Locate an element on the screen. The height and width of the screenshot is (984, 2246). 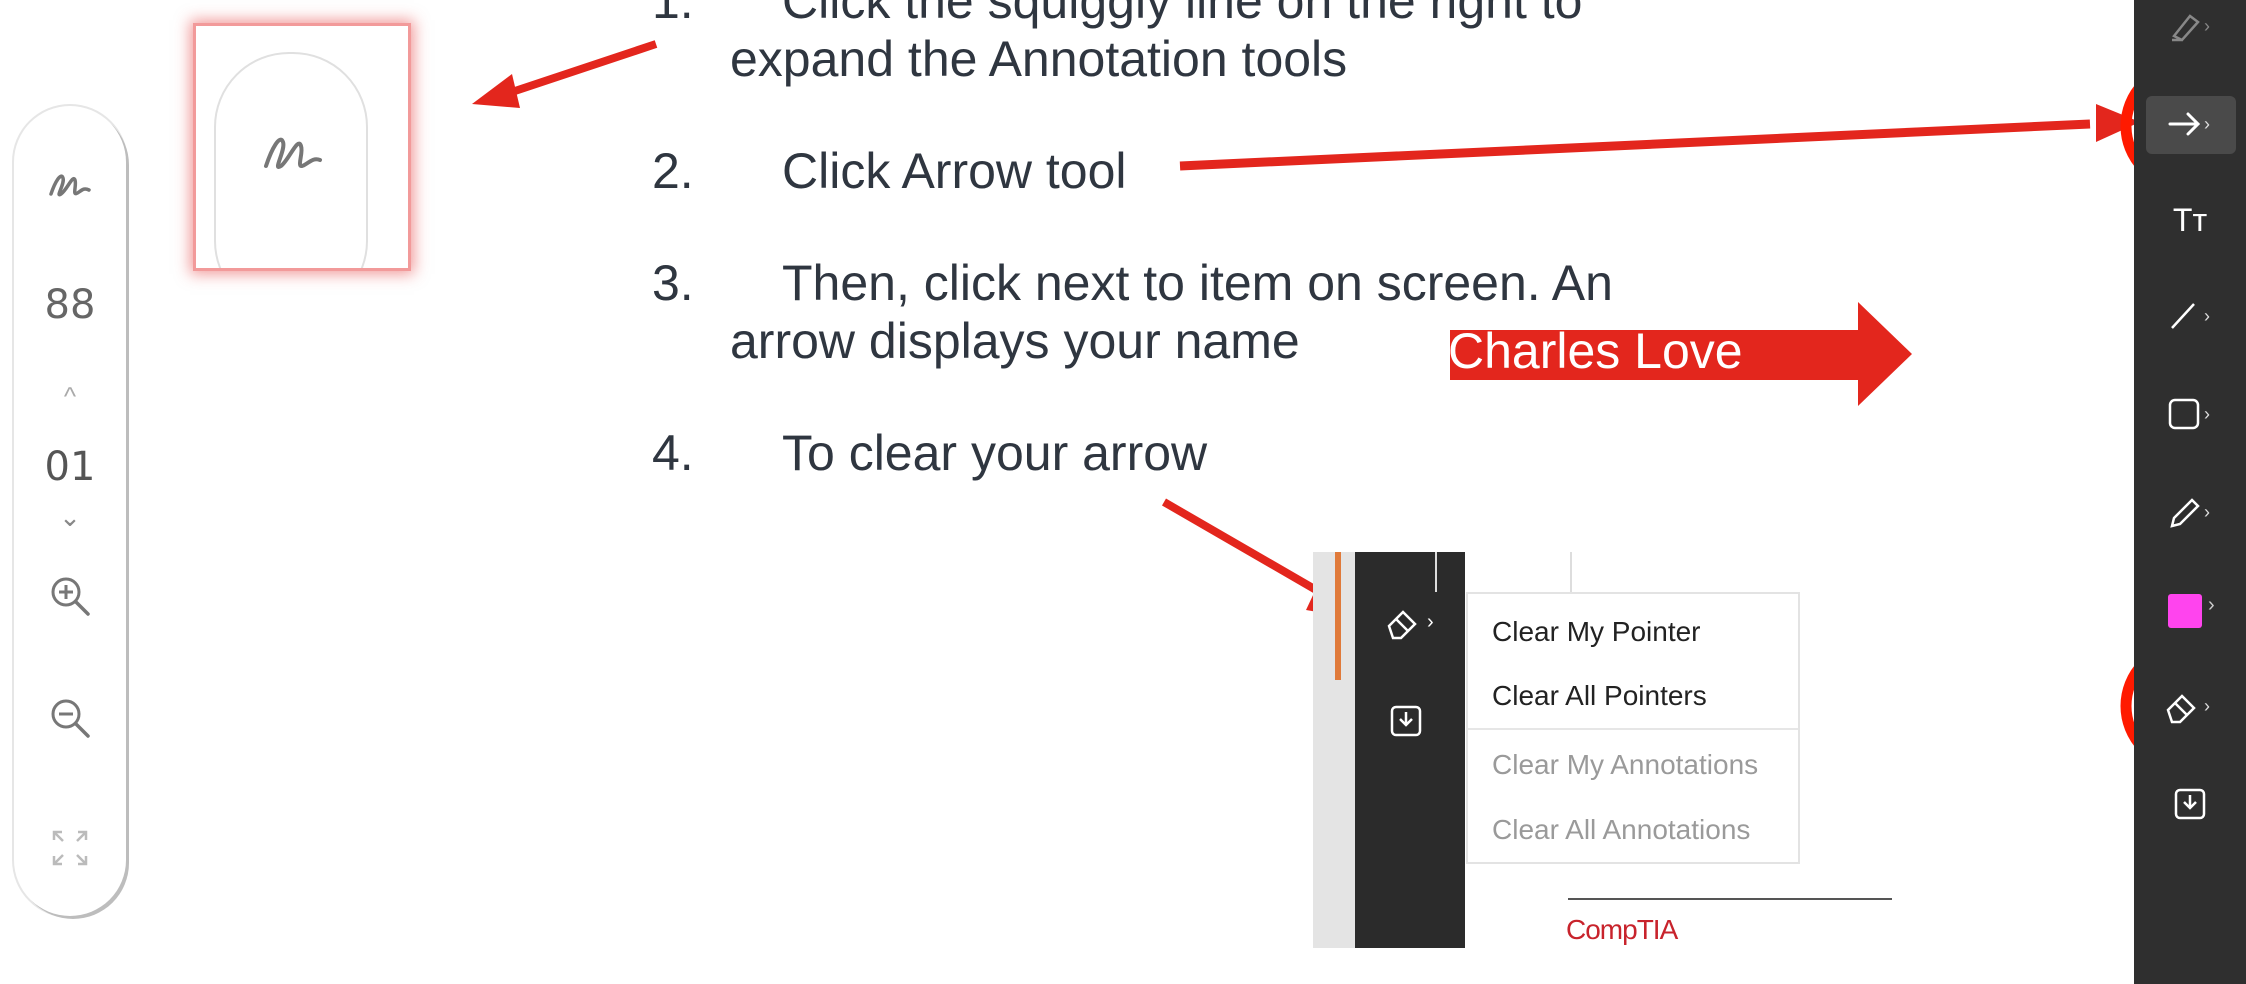
color-swatch is located at coordinates (2185, 611).